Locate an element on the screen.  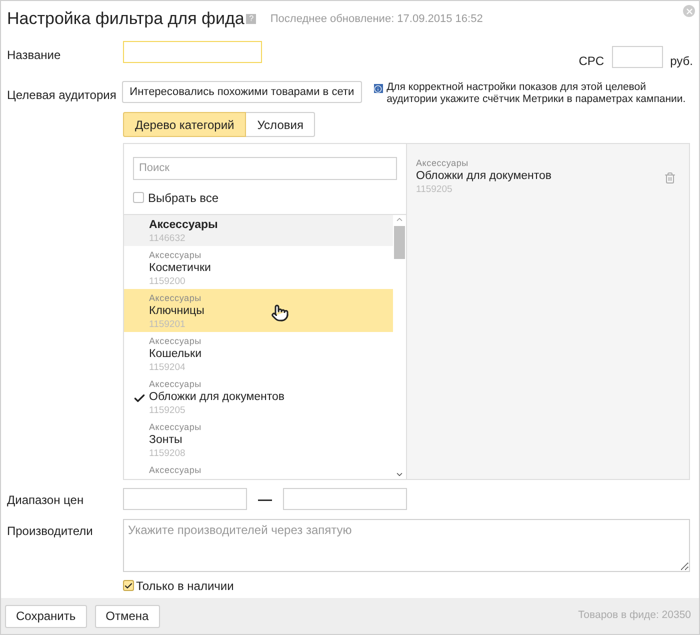
name-input is located at coordinates (192, 52).